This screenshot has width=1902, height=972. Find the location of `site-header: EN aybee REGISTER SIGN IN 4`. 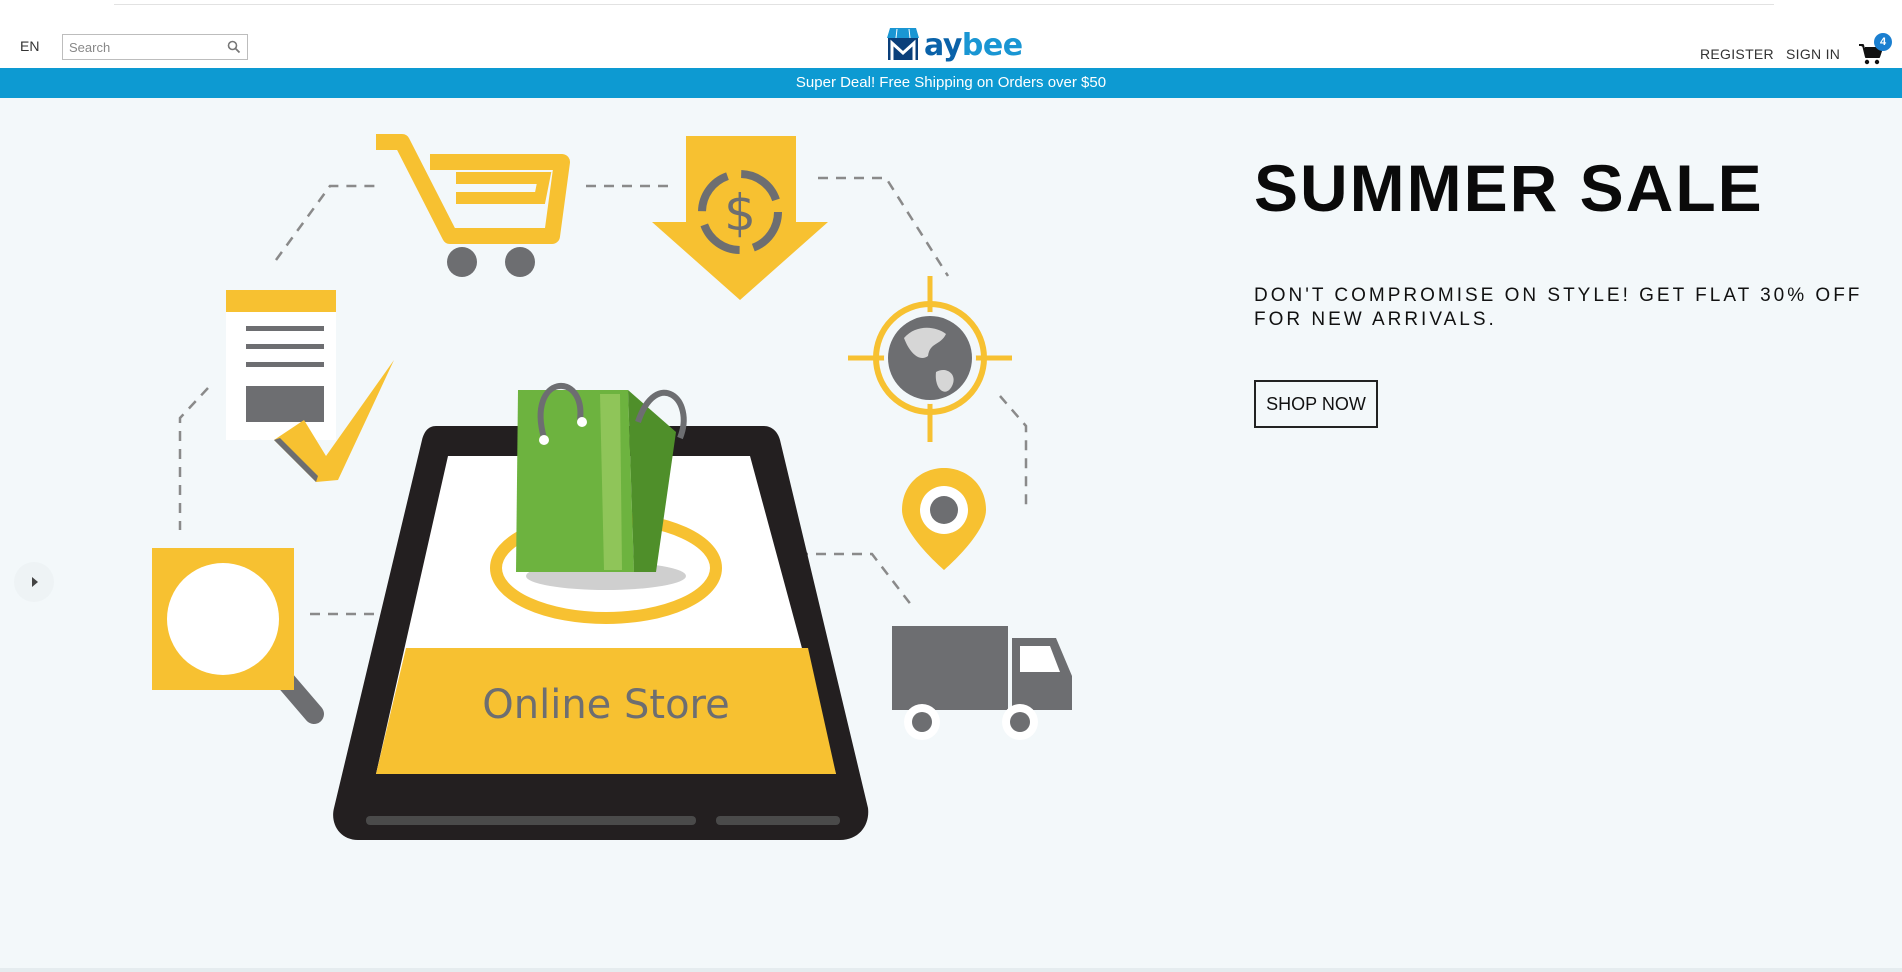

site-header: EN aybee REGISTER SIGN IN 4 is located at coordinates (951, 34).